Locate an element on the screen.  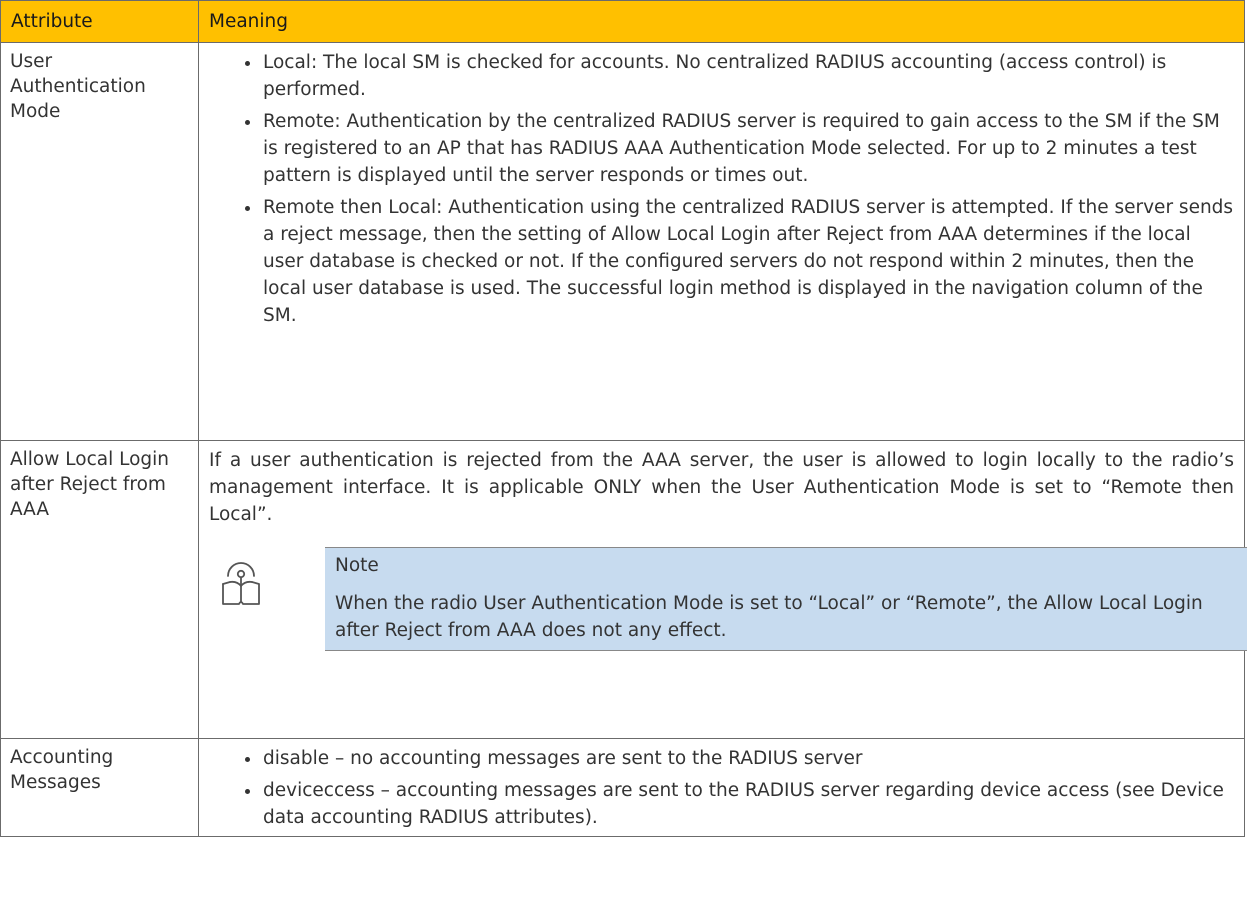
note-title: Note is located at coordinates (357, 565).